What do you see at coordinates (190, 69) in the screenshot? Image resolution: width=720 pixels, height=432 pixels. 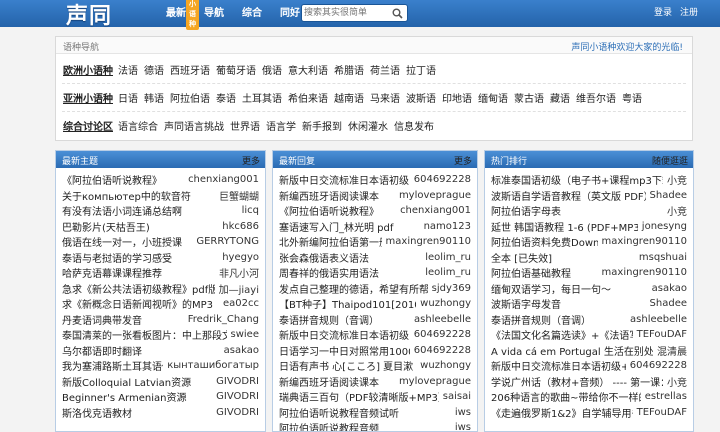 I see `lang-link: 西班牙语` at bounding box center [190, 69].